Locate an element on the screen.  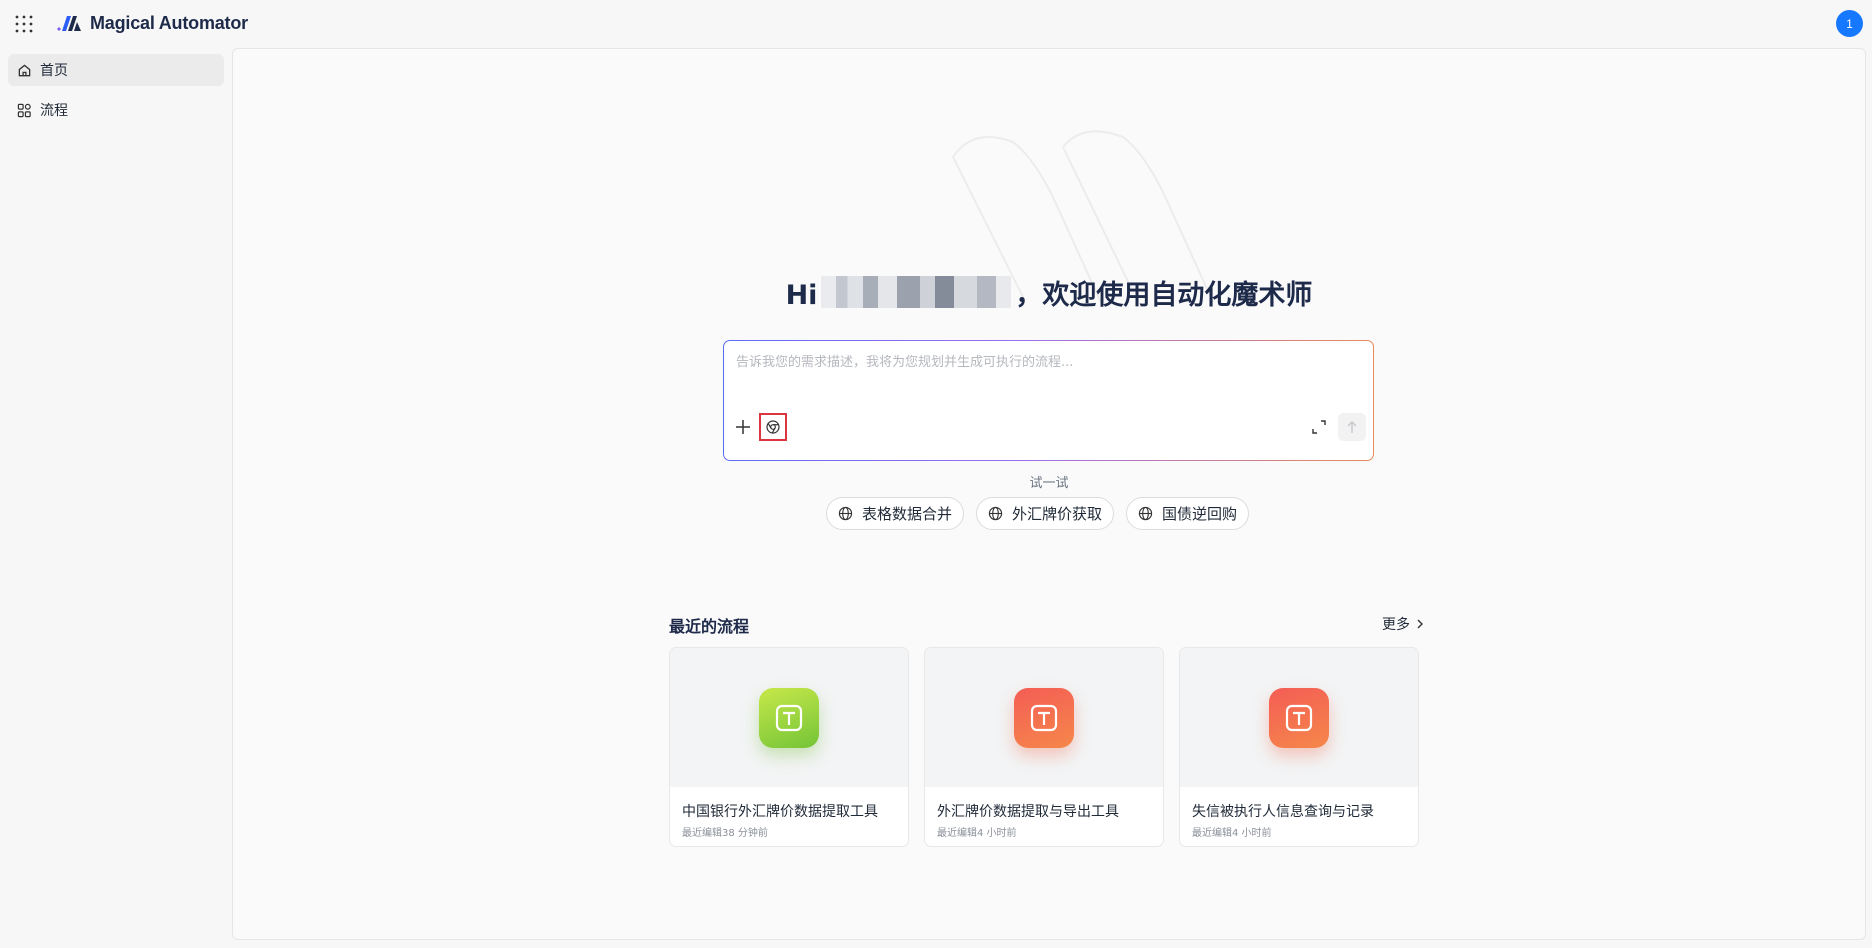
app-logo: Magical Automator is located at coordinates (152, 23).